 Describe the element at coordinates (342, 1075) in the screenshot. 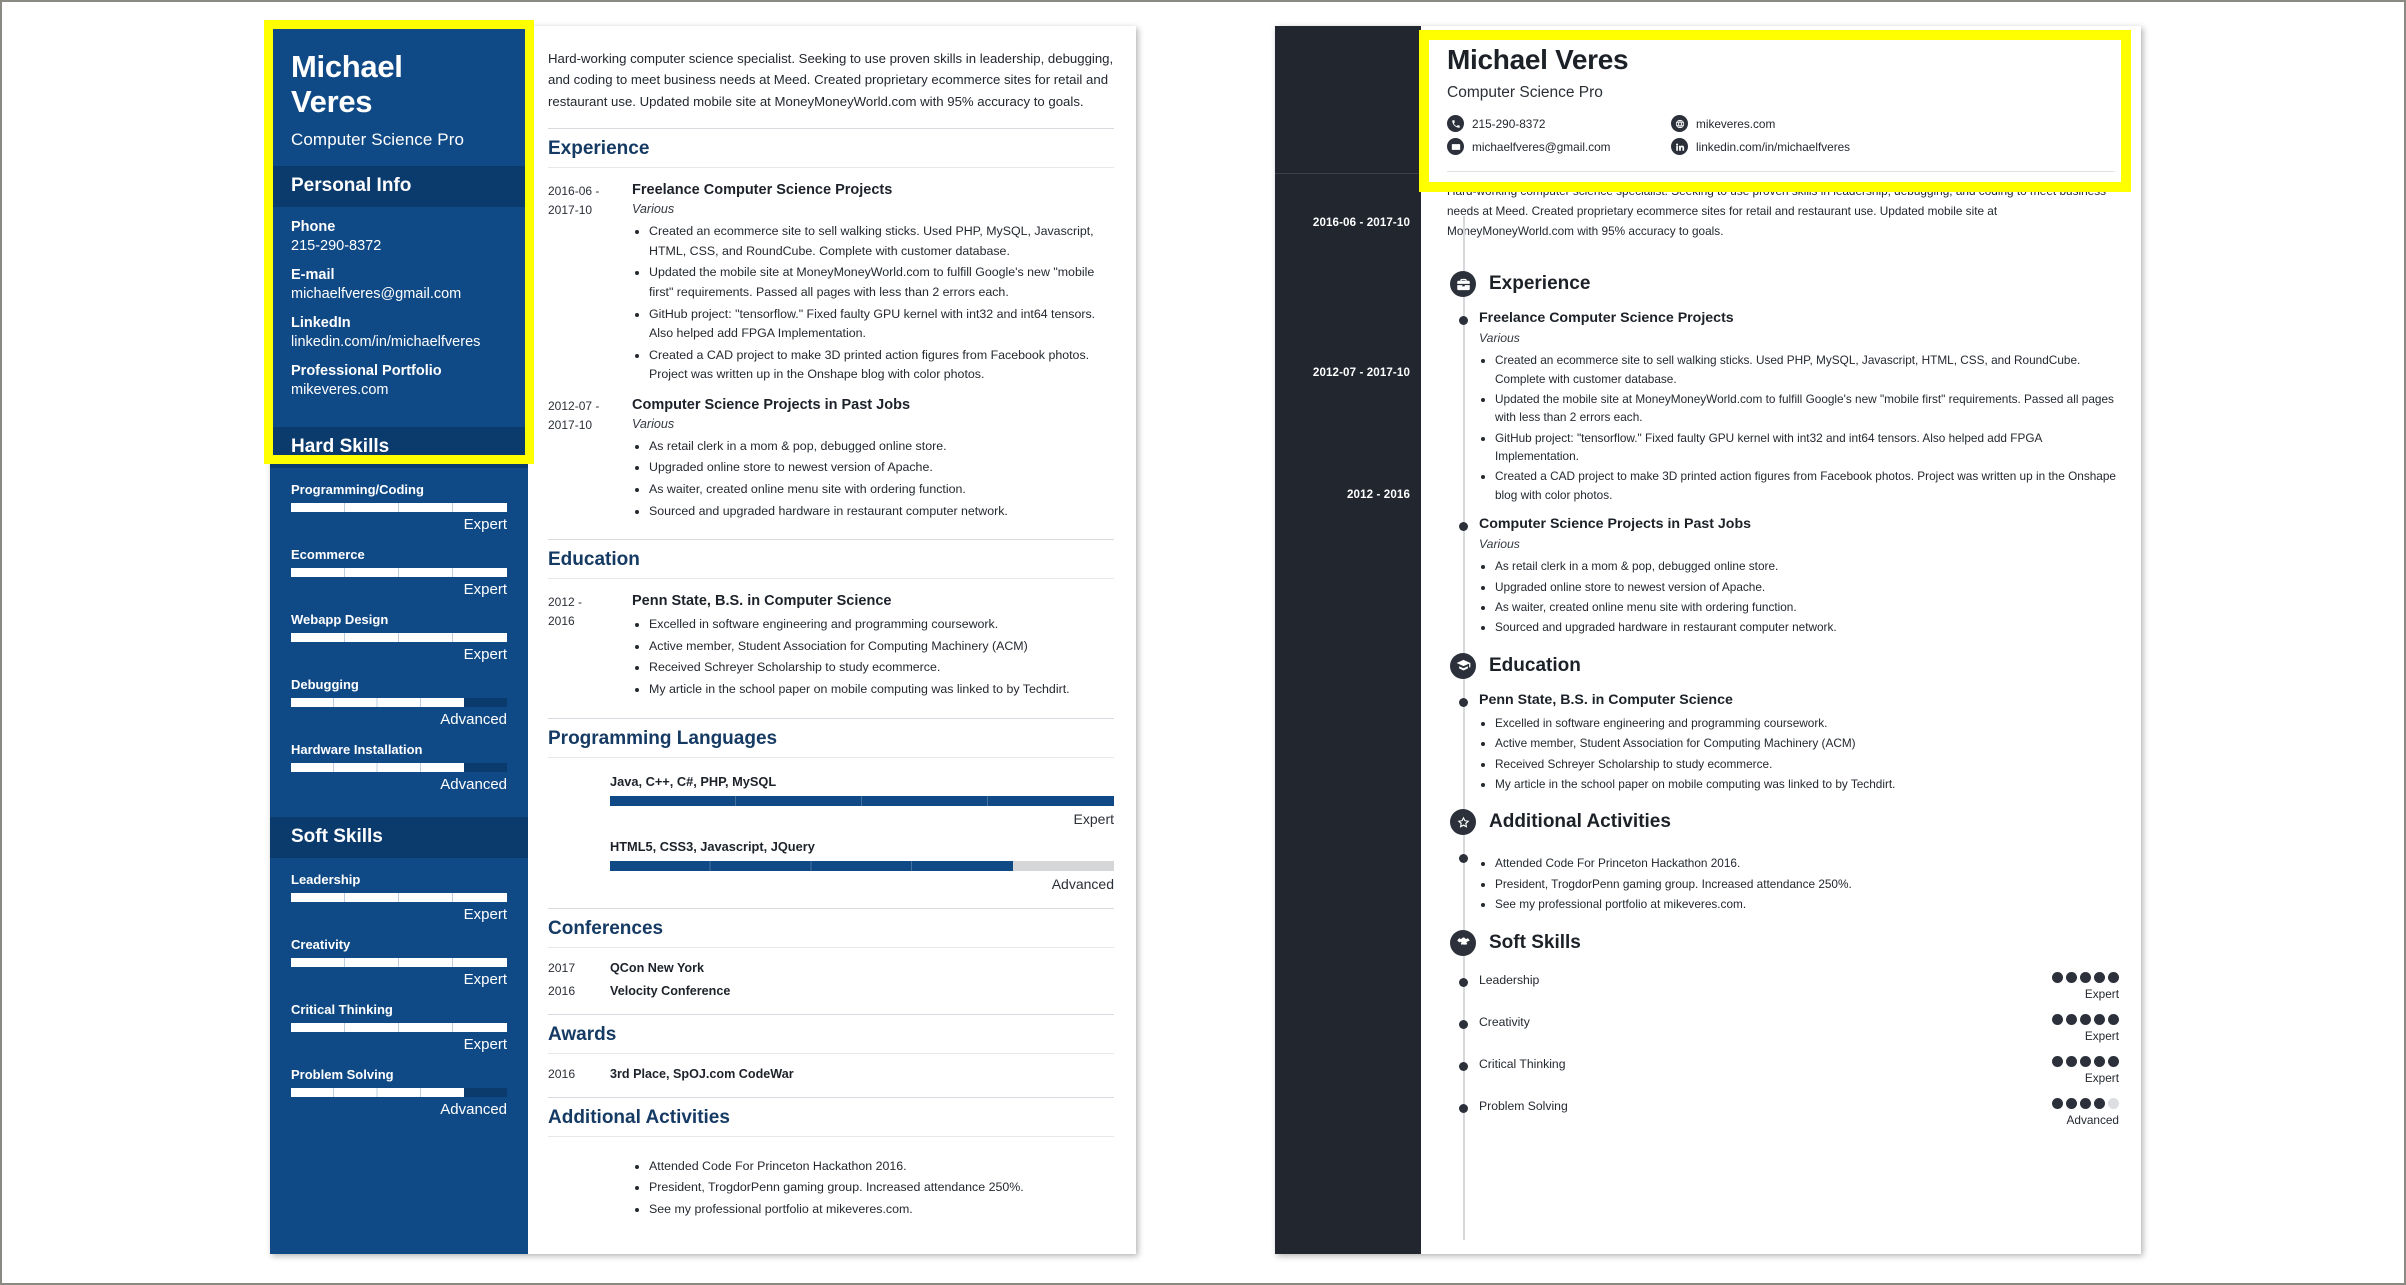

I see `skill-name: Problem Solving` at that location.